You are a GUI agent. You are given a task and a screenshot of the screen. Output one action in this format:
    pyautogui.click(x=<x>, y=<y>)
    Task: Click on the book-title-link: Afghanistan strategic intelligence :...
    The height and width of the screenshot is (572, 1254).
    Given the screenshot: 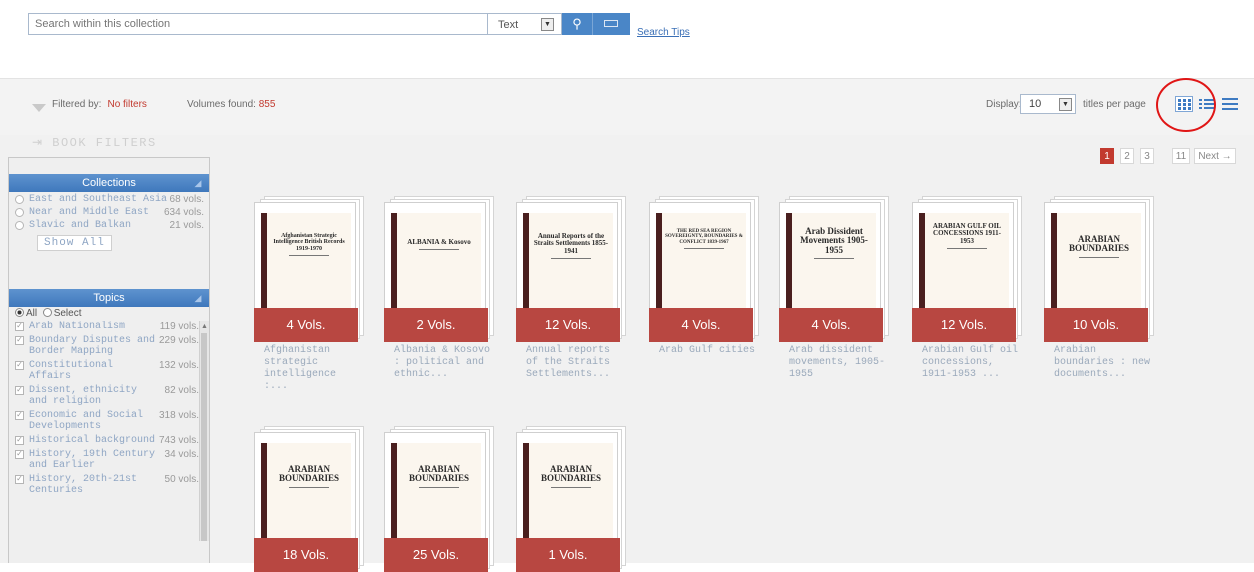 What is the action you would take?
    pyautogui.click(x=314, y=369)
    